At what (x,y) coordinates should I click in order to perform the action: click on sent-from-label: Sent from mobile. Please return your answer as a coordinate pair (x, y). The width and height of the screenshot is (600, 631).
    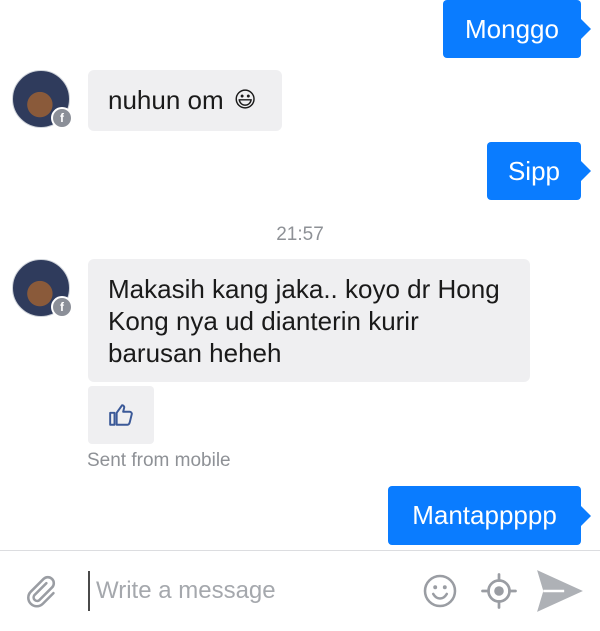
    Looking at the image, I should click on (159, 460).